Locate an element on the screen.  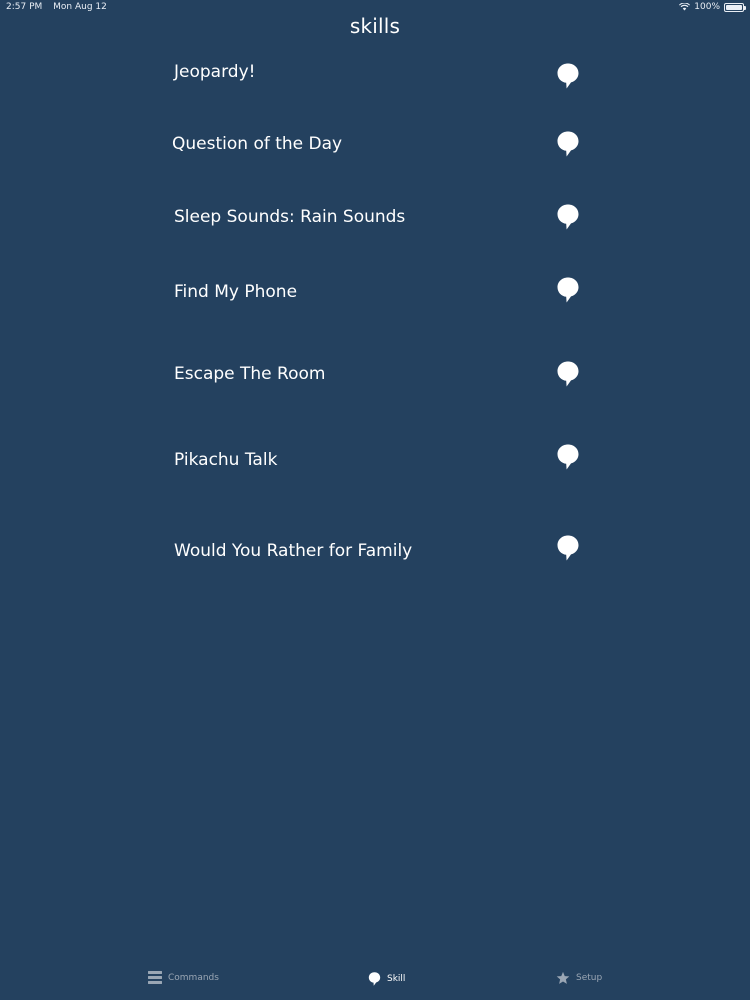
skill-label: Find My Phone is located at coordinates (236, 292).